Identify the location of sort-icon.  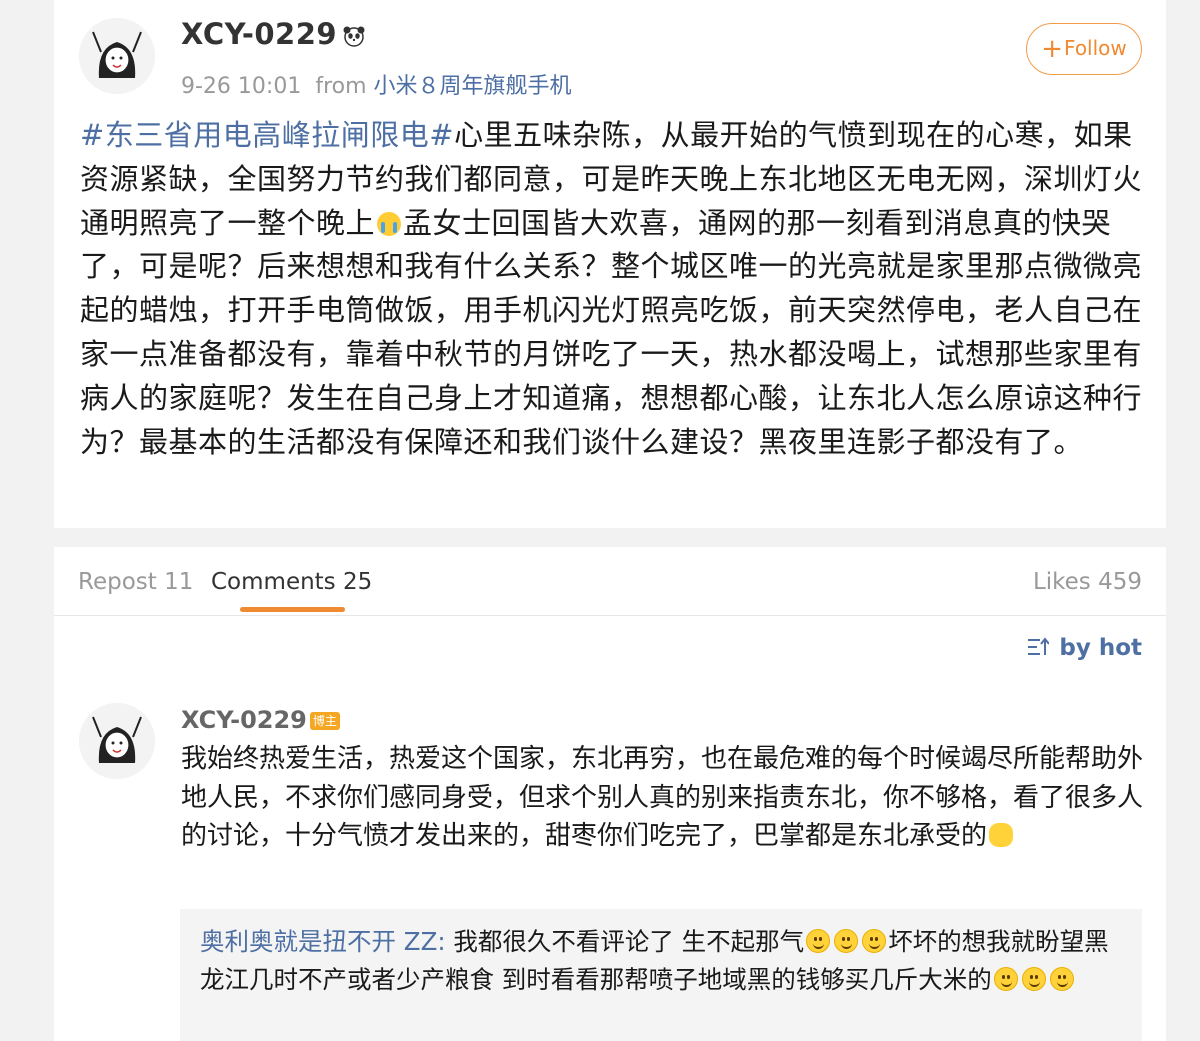
(1039, 646).